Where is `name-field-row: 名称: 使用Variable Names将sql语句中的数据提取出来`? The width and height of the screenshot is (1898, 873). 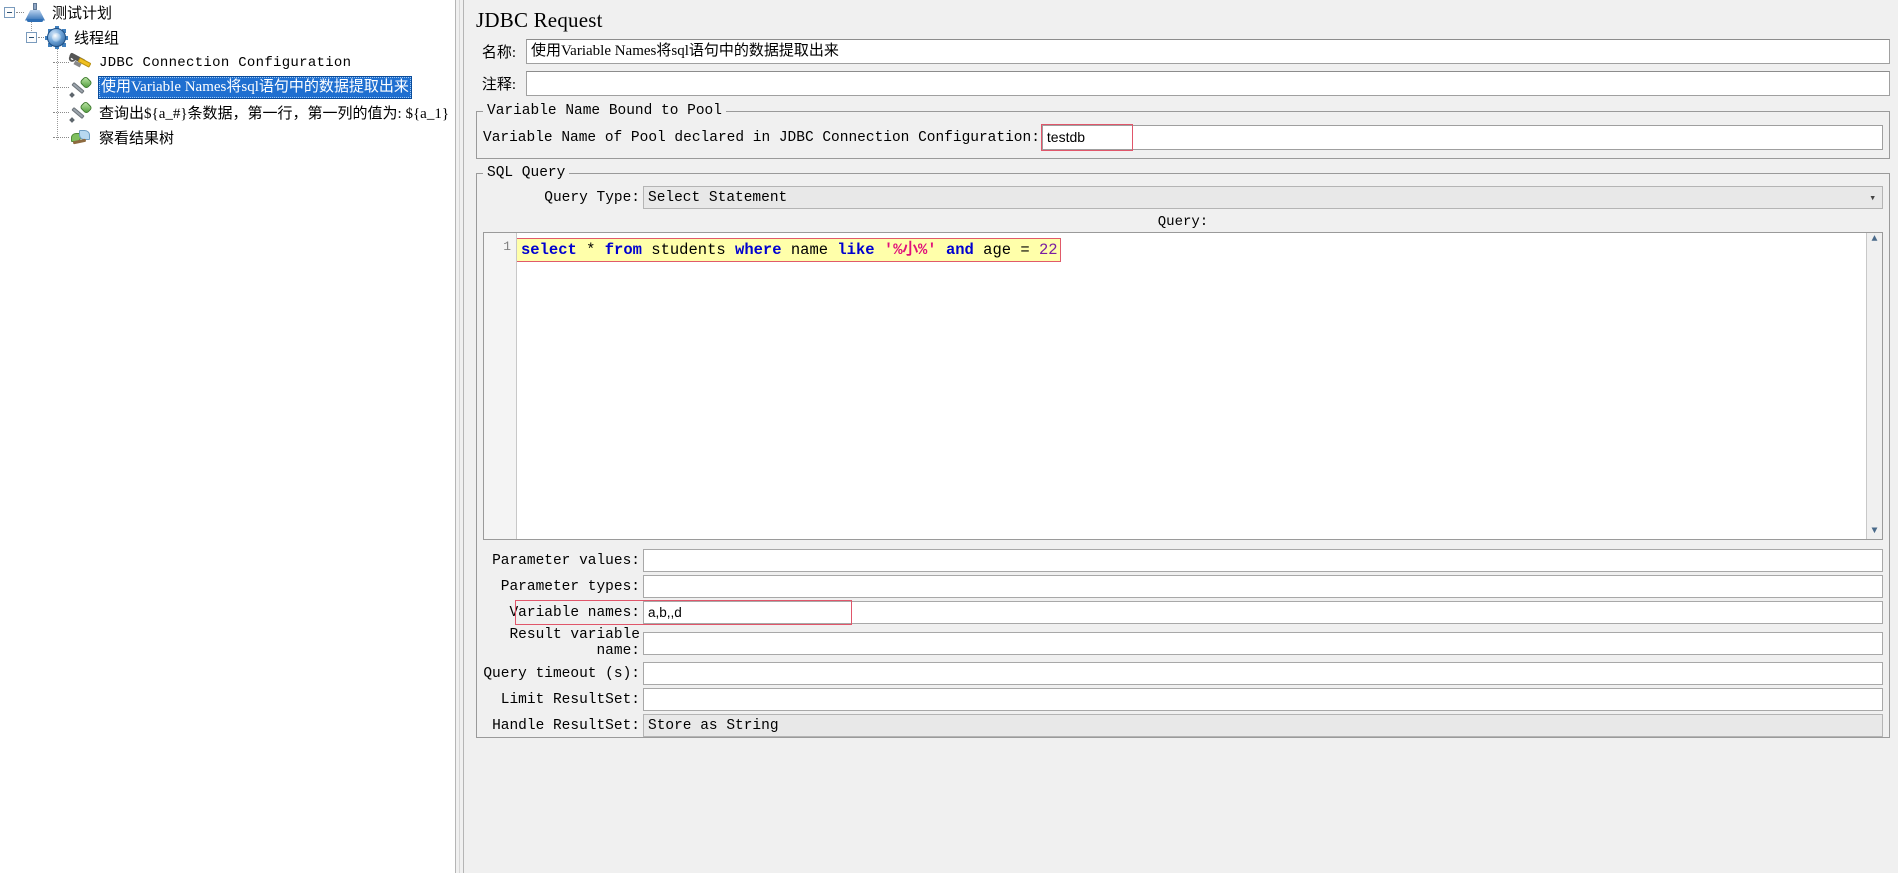
name-field-row: 名称: 使用Variable Names将sql语句中的数据提取出来 is located at coordinates (1181, 51).